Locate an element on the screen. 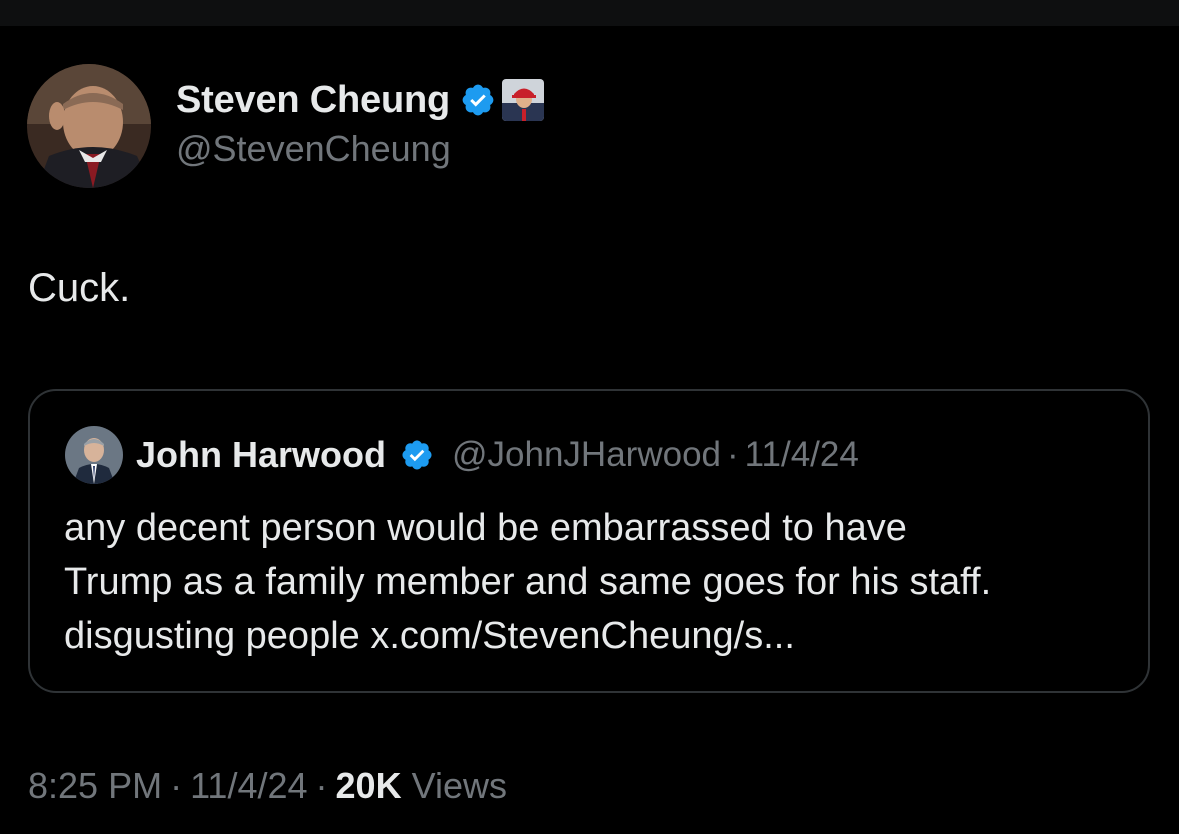  quoted-tweet-header: John Harwood @JohnJHarwood · 11/4/24 is located at coordinates (497, 455).